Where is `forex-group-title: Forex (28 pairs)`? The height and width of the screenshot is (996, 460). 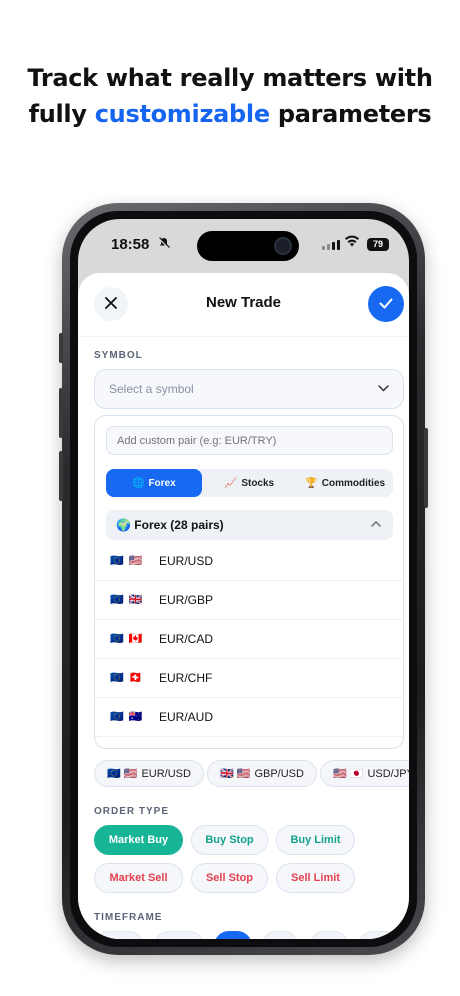
forex-group-title: Forex (28 pairs) is located at coordinates (179, 525).